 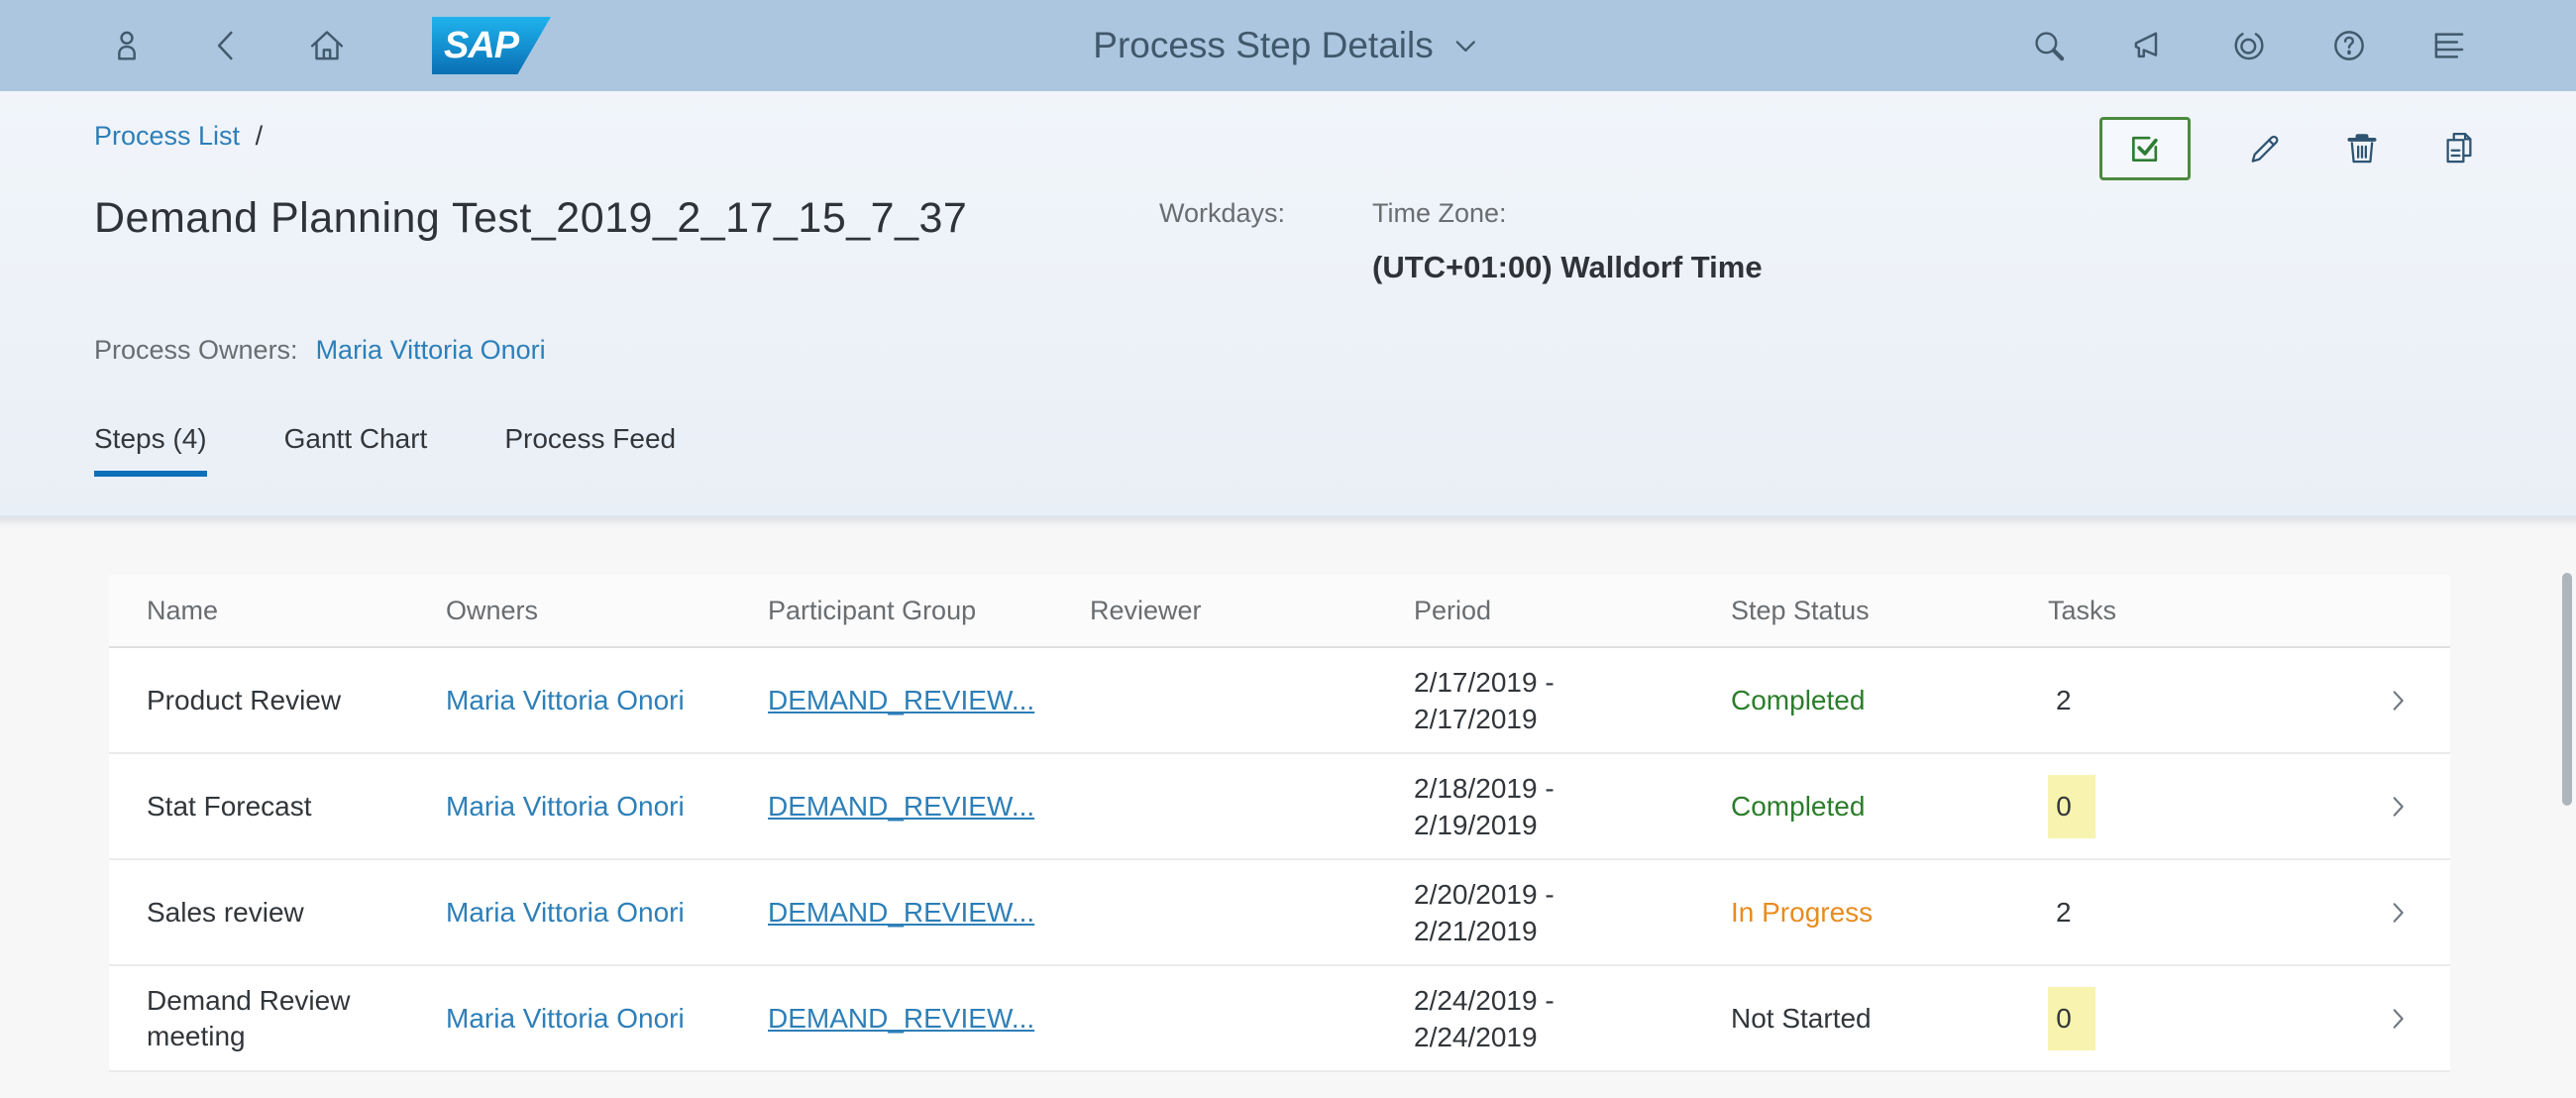 What do you see at coordinates (2049, 46) in the screenshot?
I see `search-icon` at bounding box center [2049, 46].